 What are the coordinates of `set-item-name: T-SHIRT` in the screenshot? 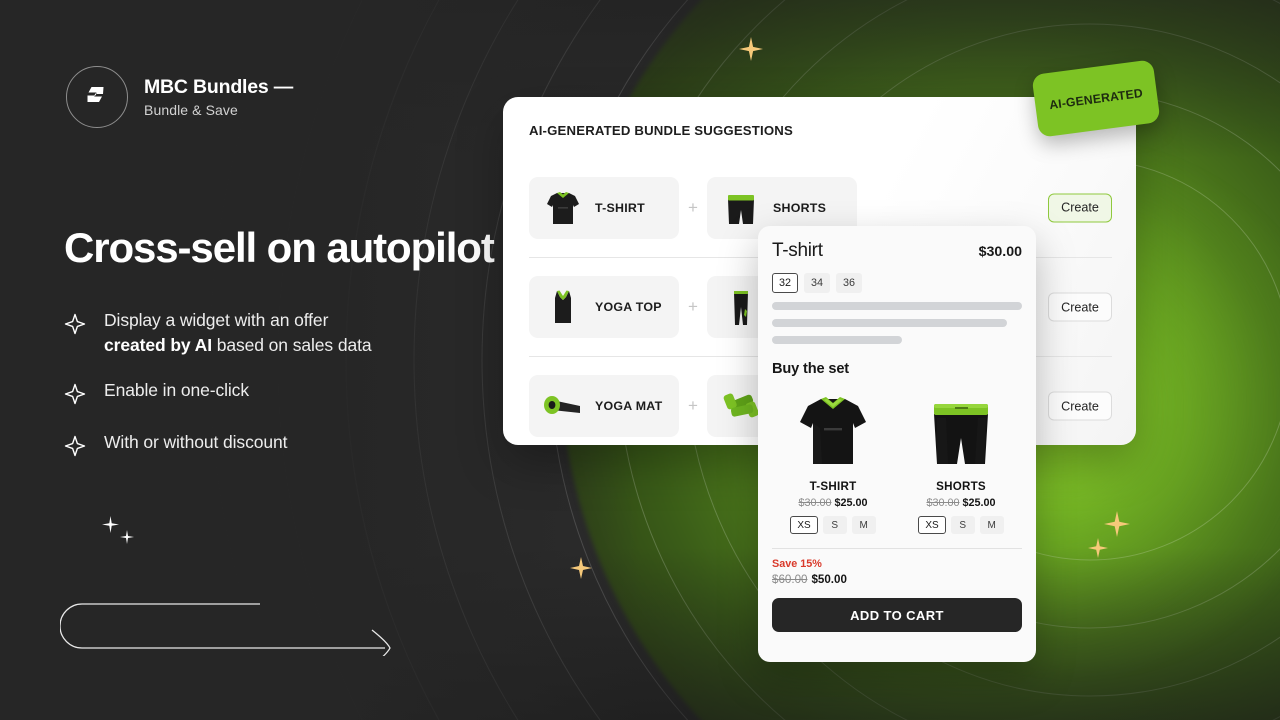 It's located at (833, 486).